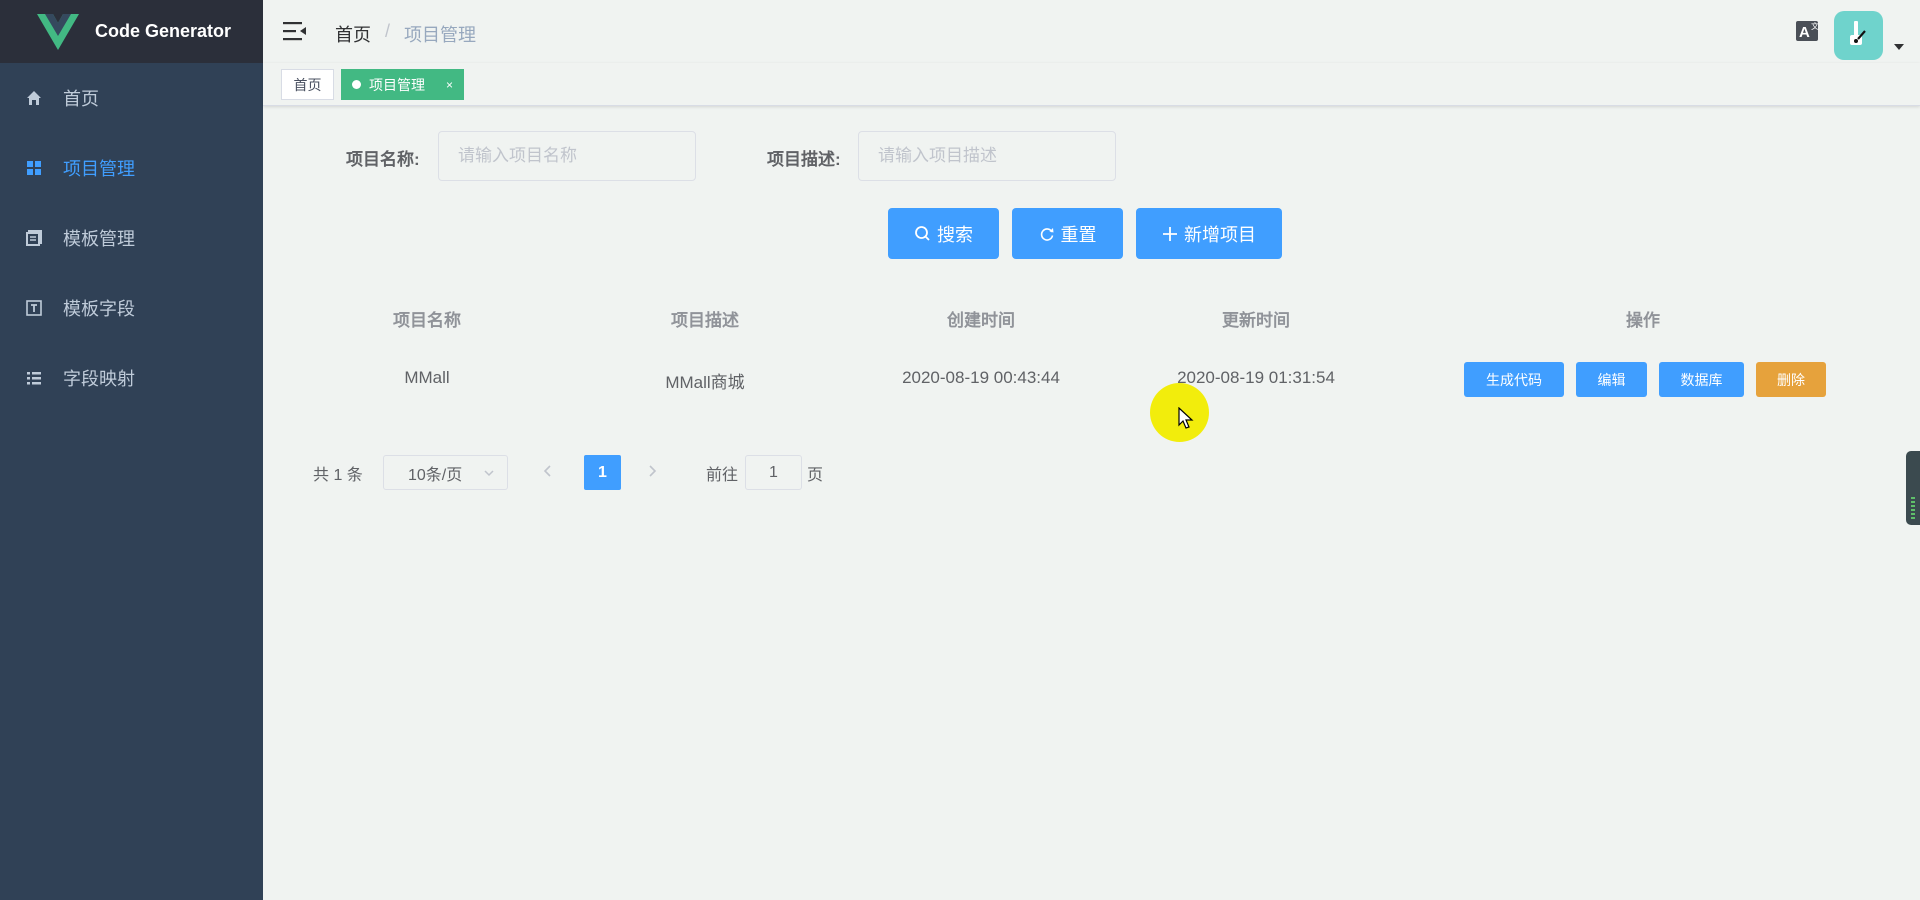  Describe the element at coordinates (1220, 234) in the screenshot. I see `add-project-button-label: 新增项目` at that location.